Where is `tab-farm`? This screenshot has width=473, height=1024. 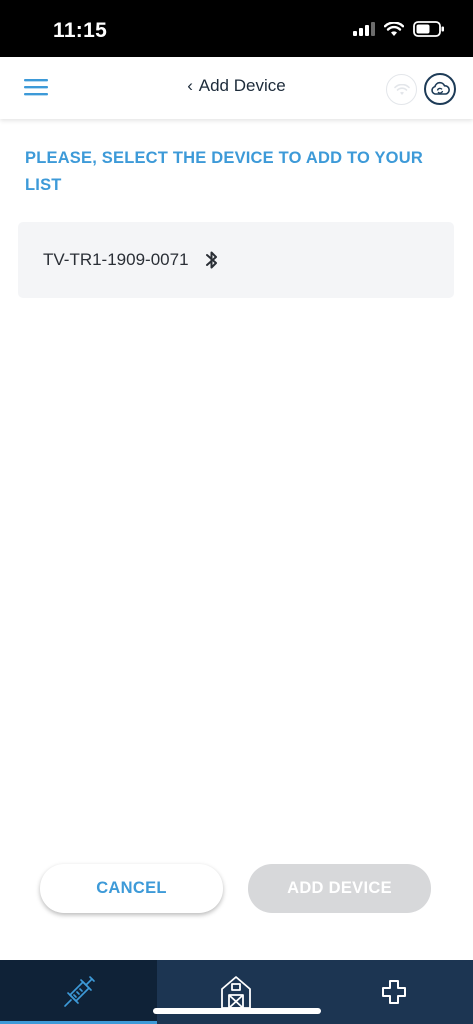 tab-farm is located at coordinates (236, 992).